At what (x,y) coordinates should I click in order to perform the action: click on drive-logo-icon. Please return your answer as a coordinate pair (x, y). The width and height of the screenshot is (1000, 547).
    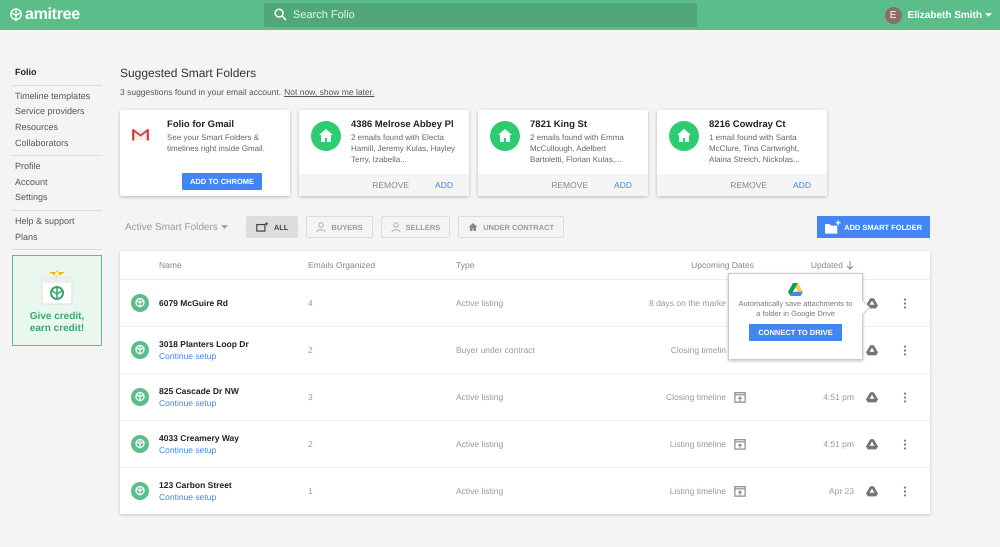
    Looking at the image, I should click on (795, 289).